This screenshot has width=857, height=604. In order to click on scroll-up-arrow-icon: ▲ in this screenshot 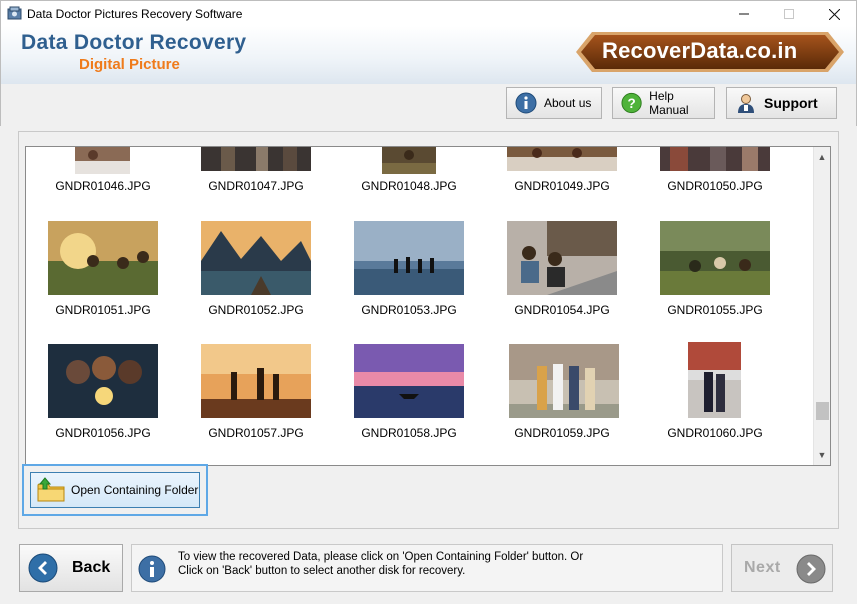, I will do `click(822, 157)`.